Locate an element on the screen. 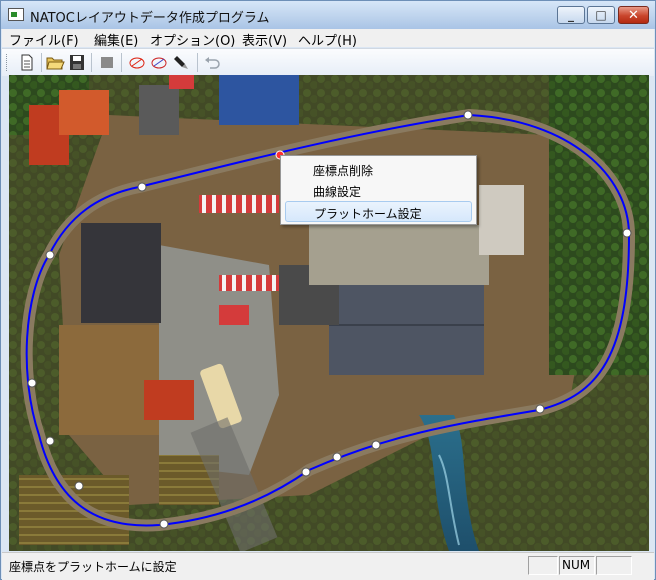 The image size is (656, 580). toolbar-grip is located at coordinates (8, 62).